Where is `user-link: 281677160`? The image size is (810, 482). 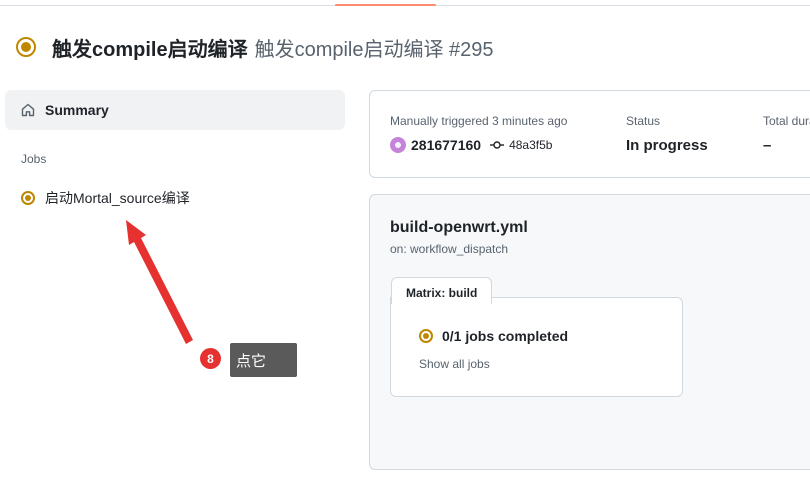 user-link: 281677160 is located at coordinates (446, 145).